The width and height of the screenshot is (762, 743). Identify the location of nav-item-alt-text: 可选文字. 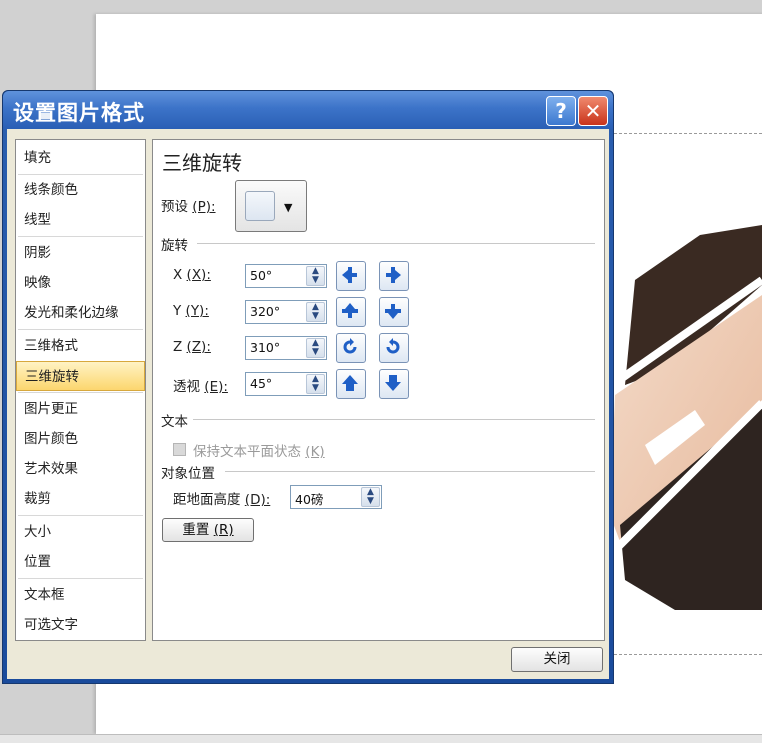
(80, 625).